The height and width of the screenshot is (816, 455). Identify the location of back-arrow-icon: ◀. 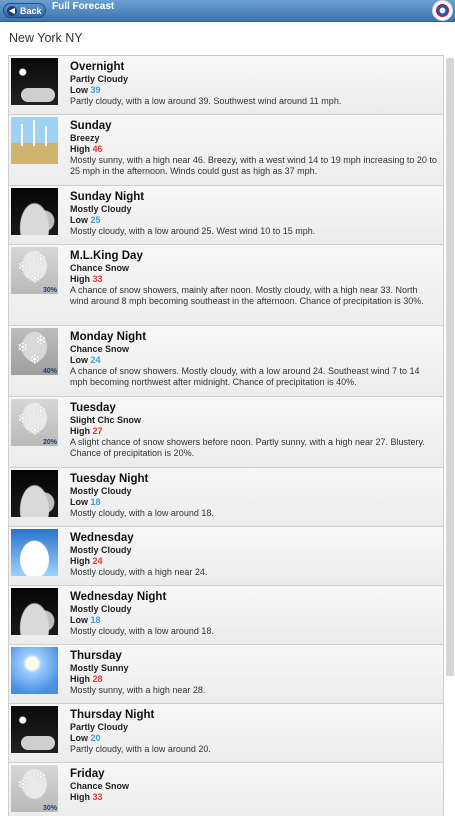
(12, 11).